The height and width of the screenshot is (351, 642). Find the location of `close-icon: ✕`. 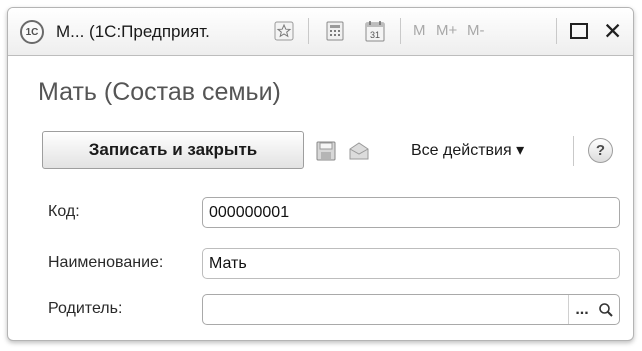

close-icon: ✕ is located at coordinates (612, 31).